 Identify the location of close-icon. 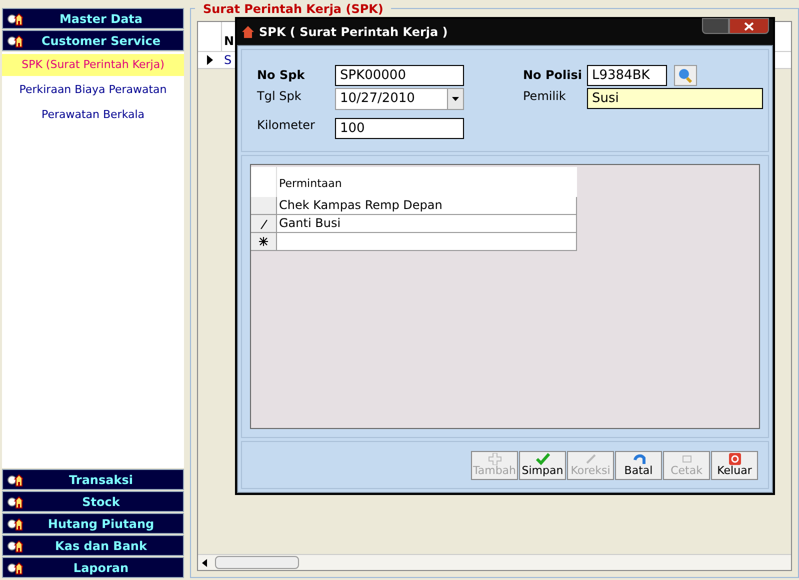
(749, 26).